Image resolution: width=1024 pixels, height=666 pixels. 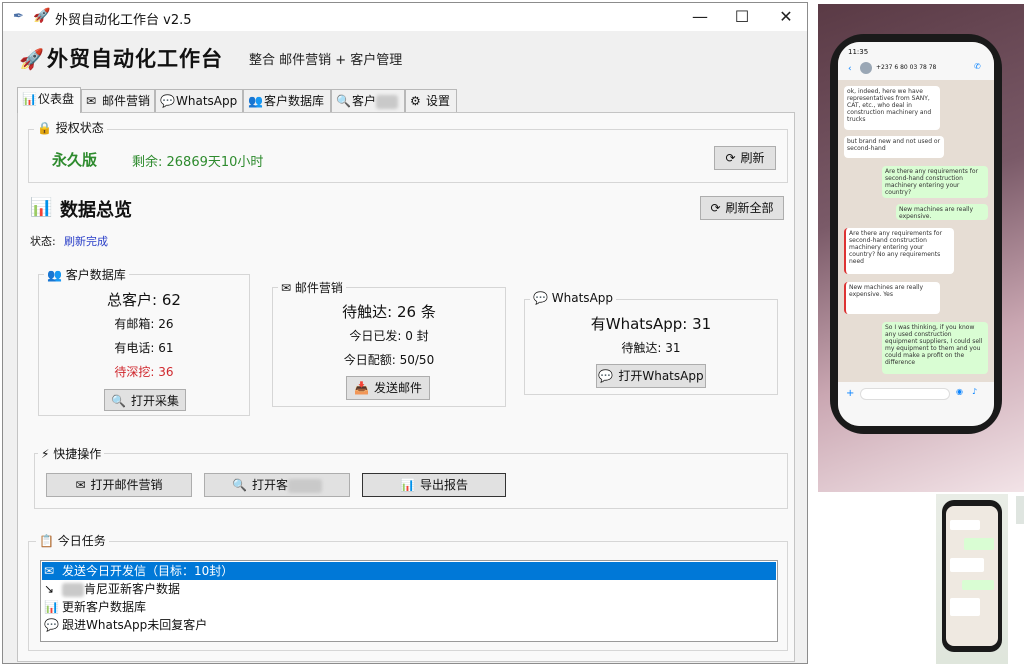 What do you see at coordinates (45, 454) in the screenshot?
I see `lightning-icon: ⚡` at bounding box center [45, 454].